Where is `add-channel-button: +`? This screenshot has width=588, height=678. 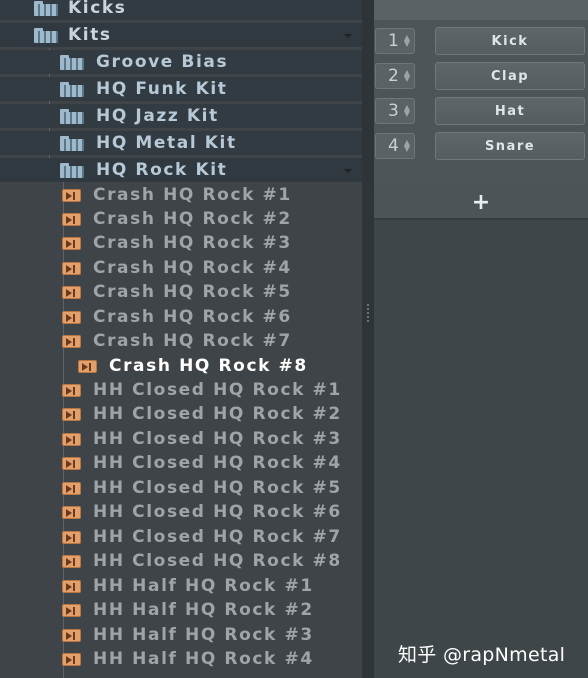 add-channel-button: + is located at coordinates (481, 203).